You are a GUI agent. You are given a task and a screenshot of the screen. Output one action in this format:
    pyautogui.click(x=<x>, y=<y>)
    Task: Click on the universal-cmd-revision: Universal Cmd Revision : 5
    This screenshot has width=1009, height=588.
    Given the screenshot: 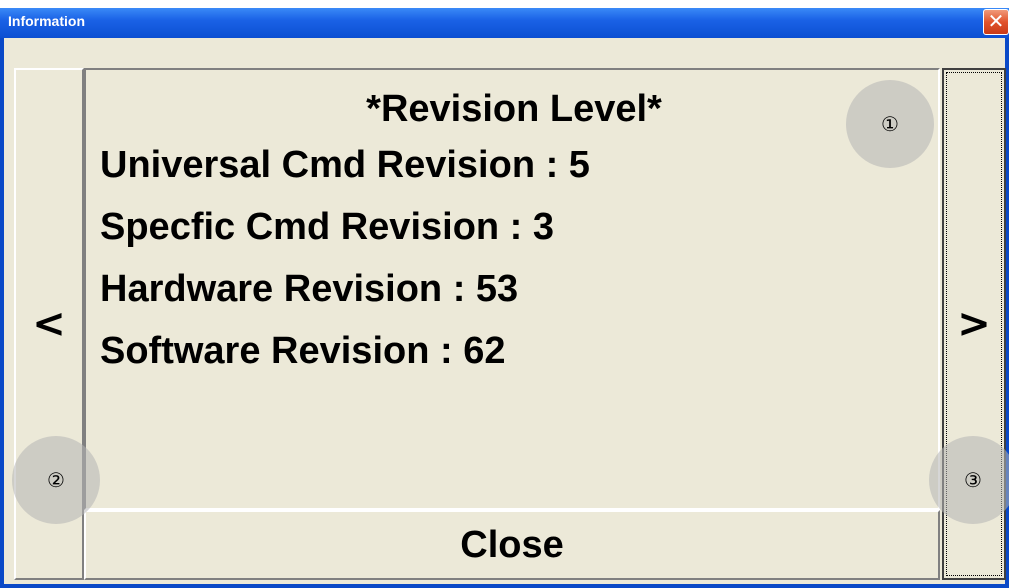 What is the action you would take?
    pyautogui.click(x=345, y=165)
    